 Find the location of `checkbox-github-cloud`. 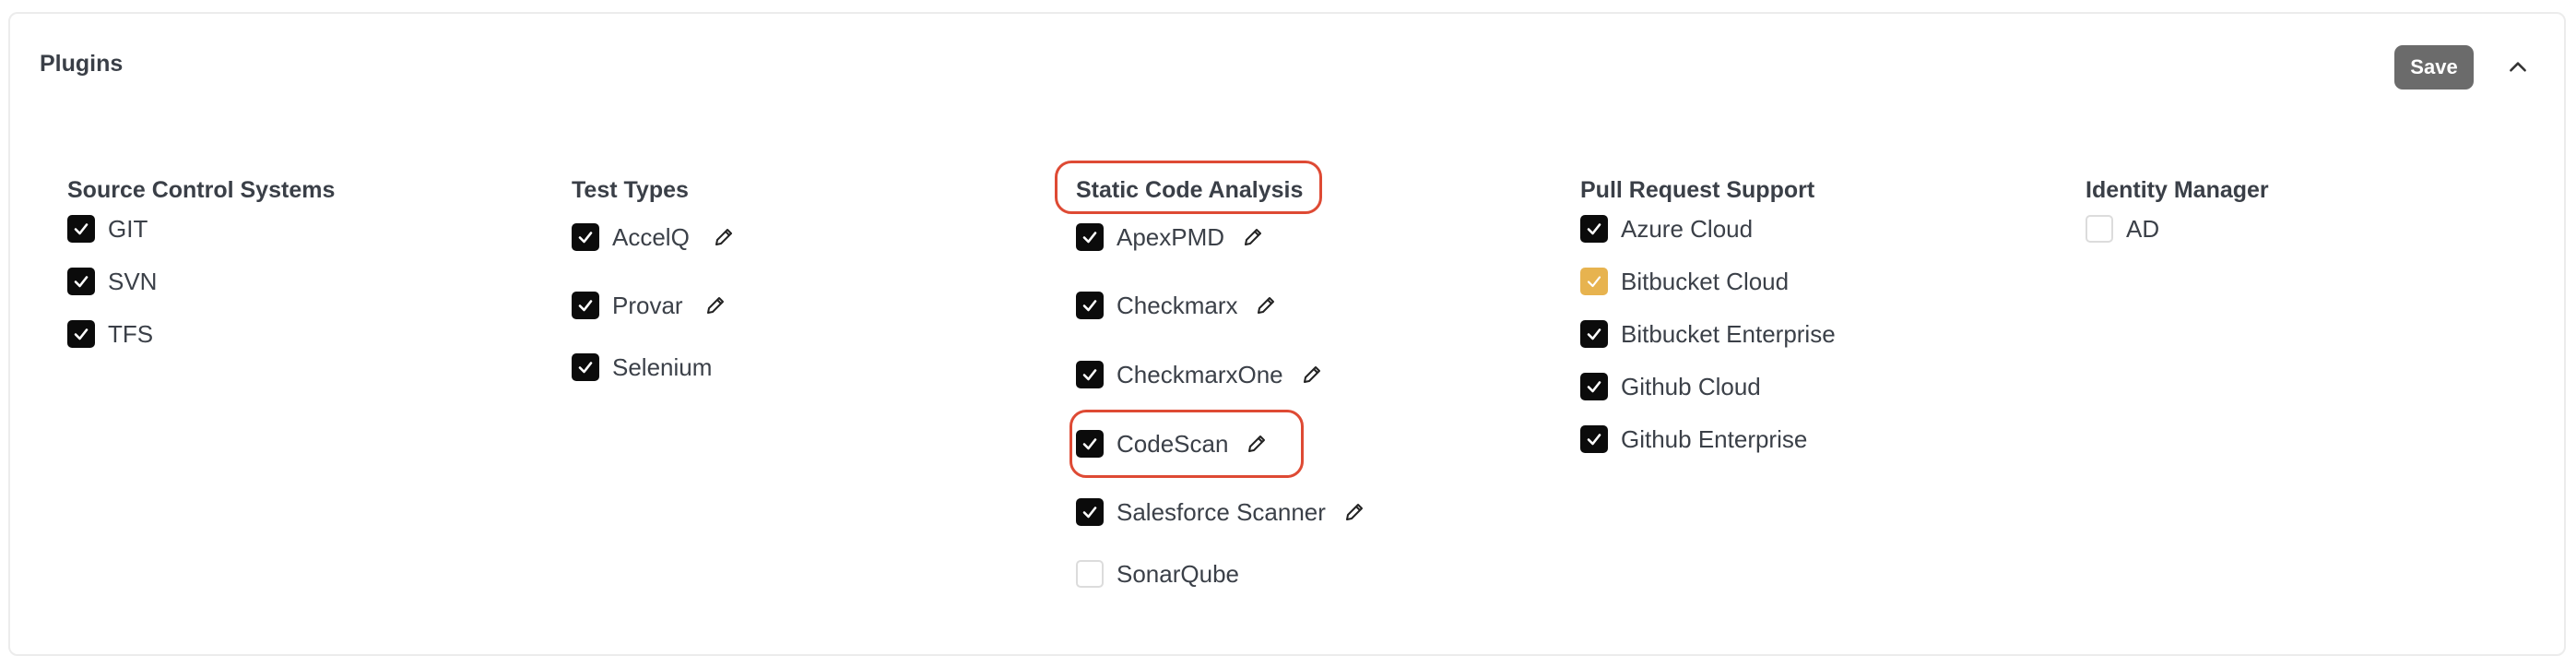

checkbox-github-cloud is located at coordinates (1594, 386).